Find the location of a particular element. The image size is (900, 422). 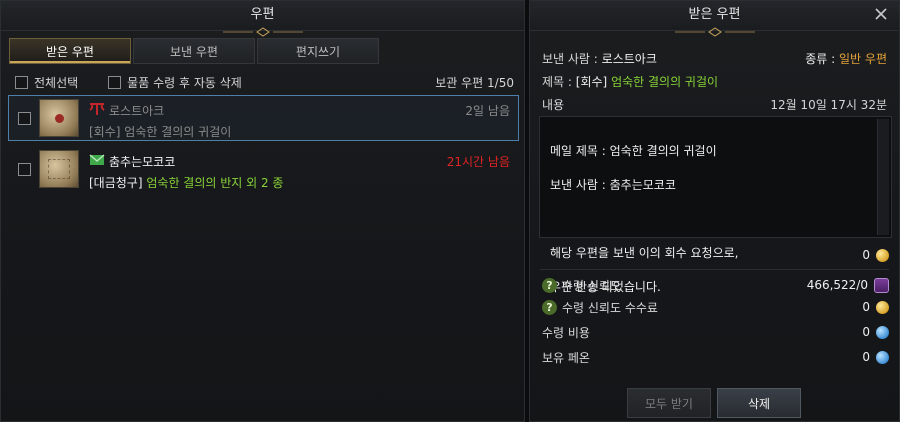

mail-subject-prefix: [회수] is located at coordinates (105, 132).